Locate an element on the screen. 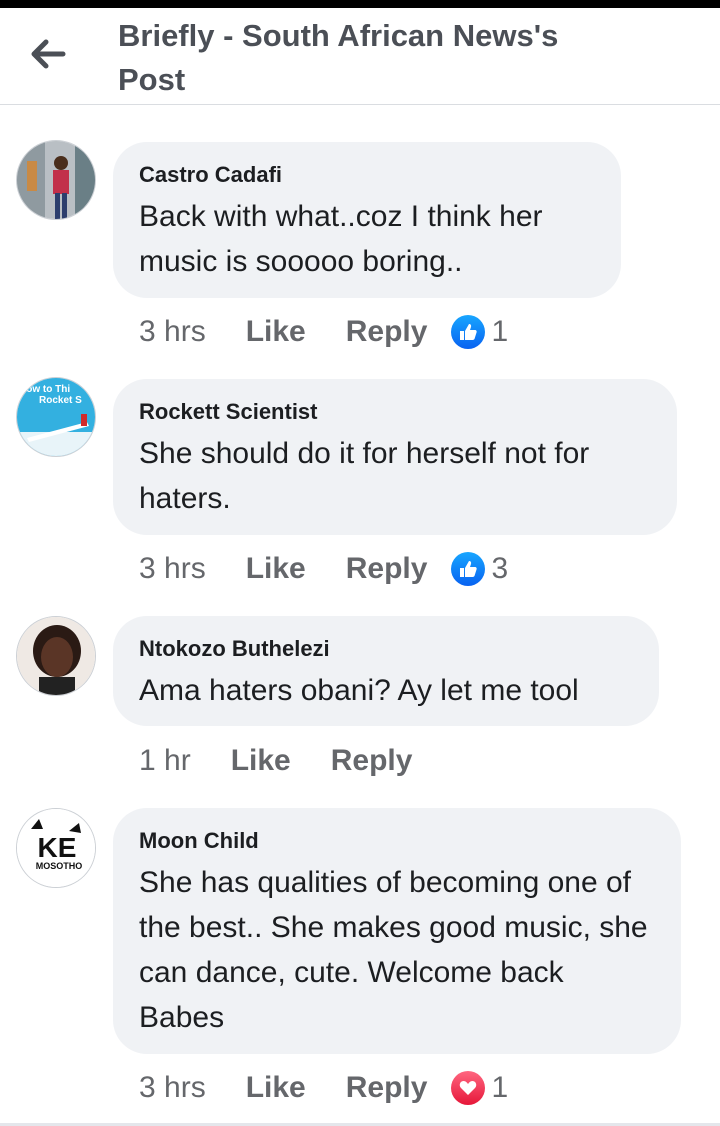  post-header: Briefly - South African News's Post is located at coordinates (360, 56).